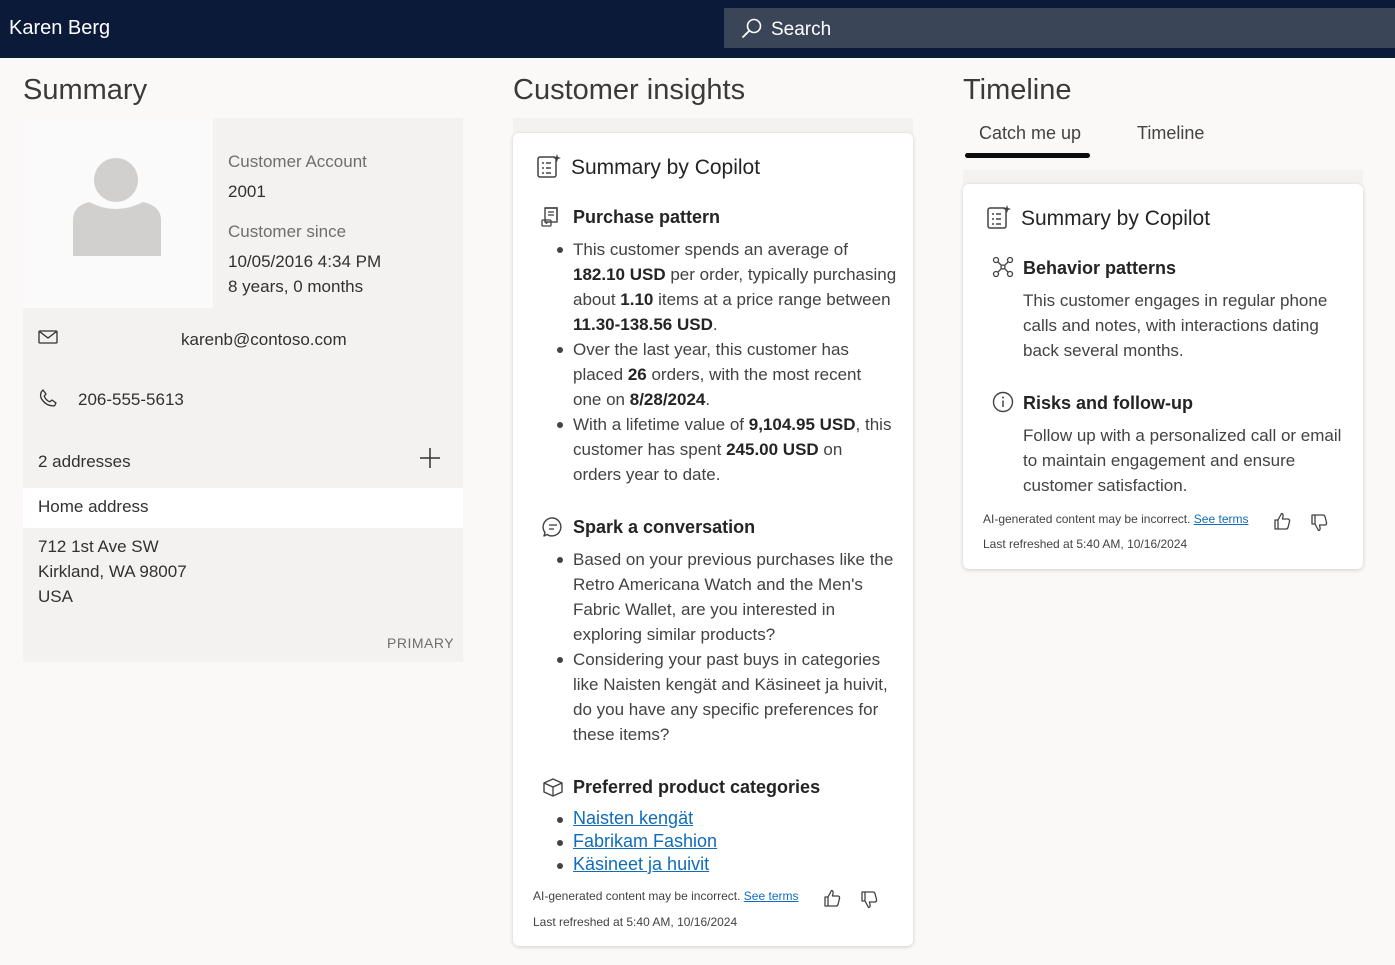 The width and height of the screenshot is (1395, 965). What do you see at coordinates (647, 217) in the screenshot?
I see `purchase-pattern-title: Purchase pattern` at bounding box center [647, 217].